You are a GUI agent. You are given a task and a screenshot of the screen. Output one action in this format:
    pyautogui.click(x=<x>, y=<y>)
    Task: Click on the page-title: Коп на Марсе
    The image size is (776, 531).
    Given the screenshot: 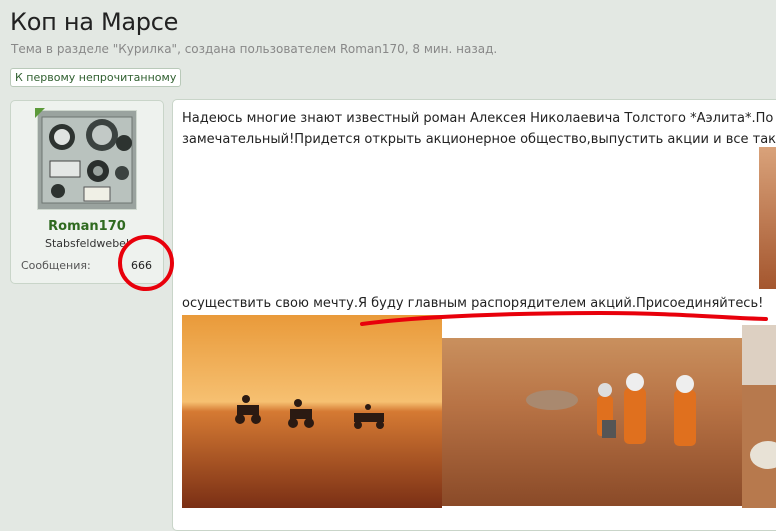 What is the action you would take?
    pyautogui.click(x=94, y=22)
    